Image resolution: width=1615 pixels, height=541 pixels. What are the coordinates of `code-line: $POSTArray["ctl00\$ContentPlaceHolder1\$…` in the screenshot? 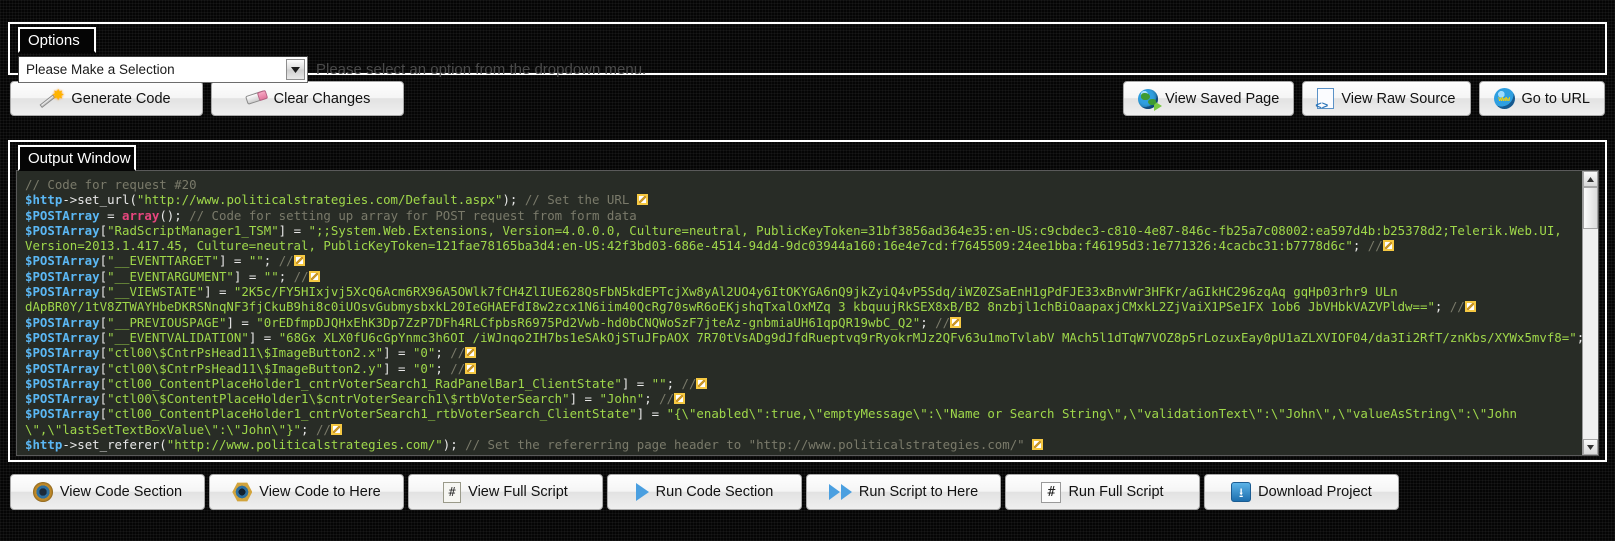 It's located at (802, 398).